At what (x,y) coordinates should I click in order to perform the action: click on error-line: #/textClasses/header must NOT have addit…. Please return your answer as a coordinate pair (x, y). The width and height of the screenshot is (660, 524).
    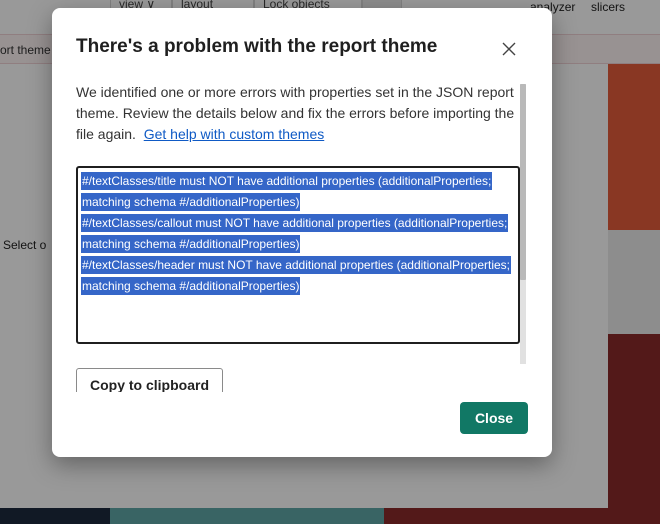
    Looking at the image, I should click on (296, 265).